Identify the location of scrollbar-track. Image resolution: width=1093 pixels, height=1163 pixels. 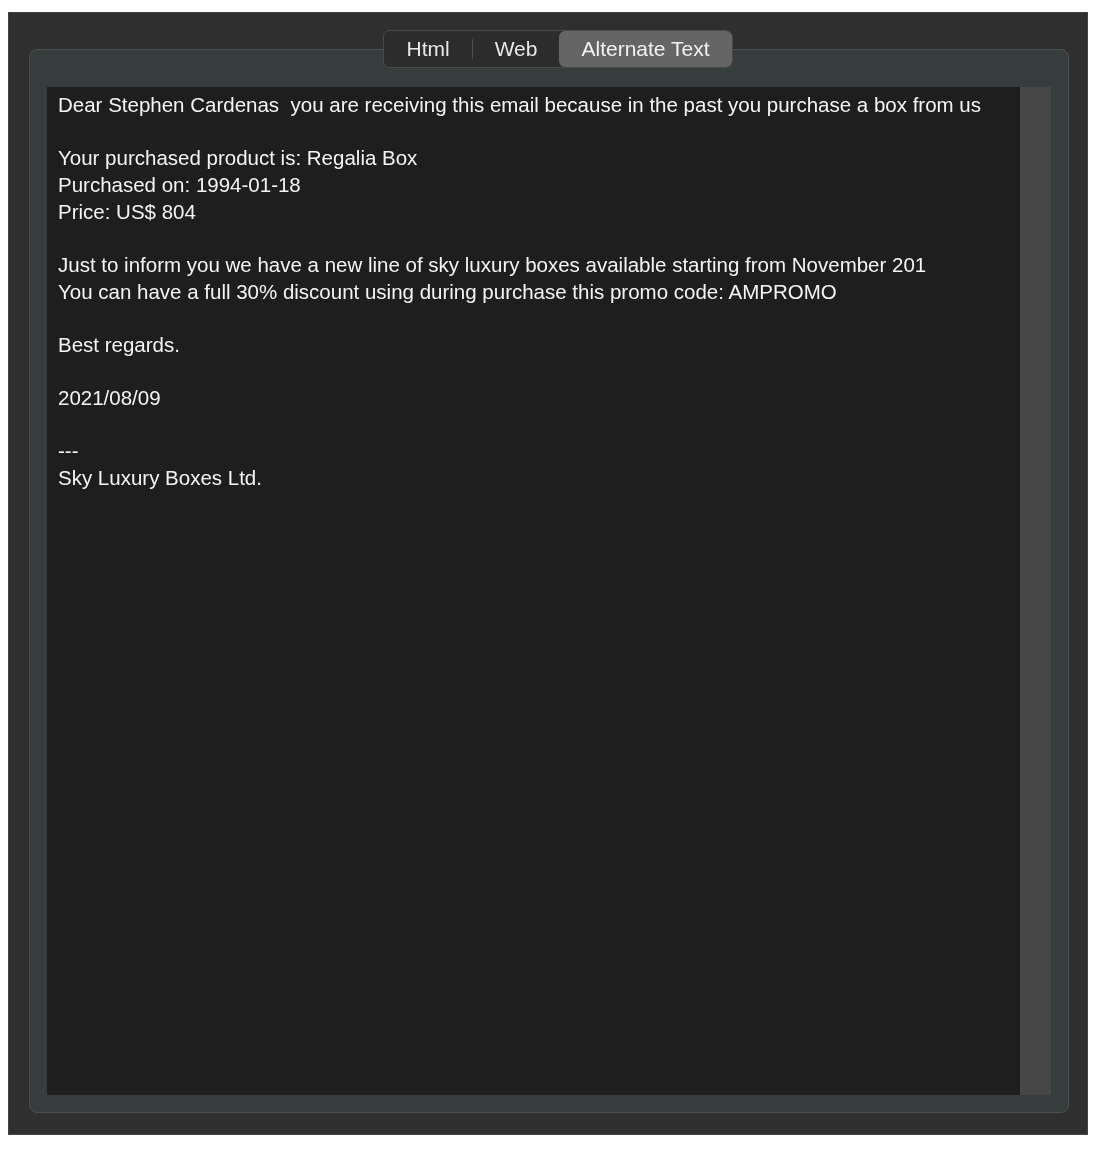
(1035, 591).